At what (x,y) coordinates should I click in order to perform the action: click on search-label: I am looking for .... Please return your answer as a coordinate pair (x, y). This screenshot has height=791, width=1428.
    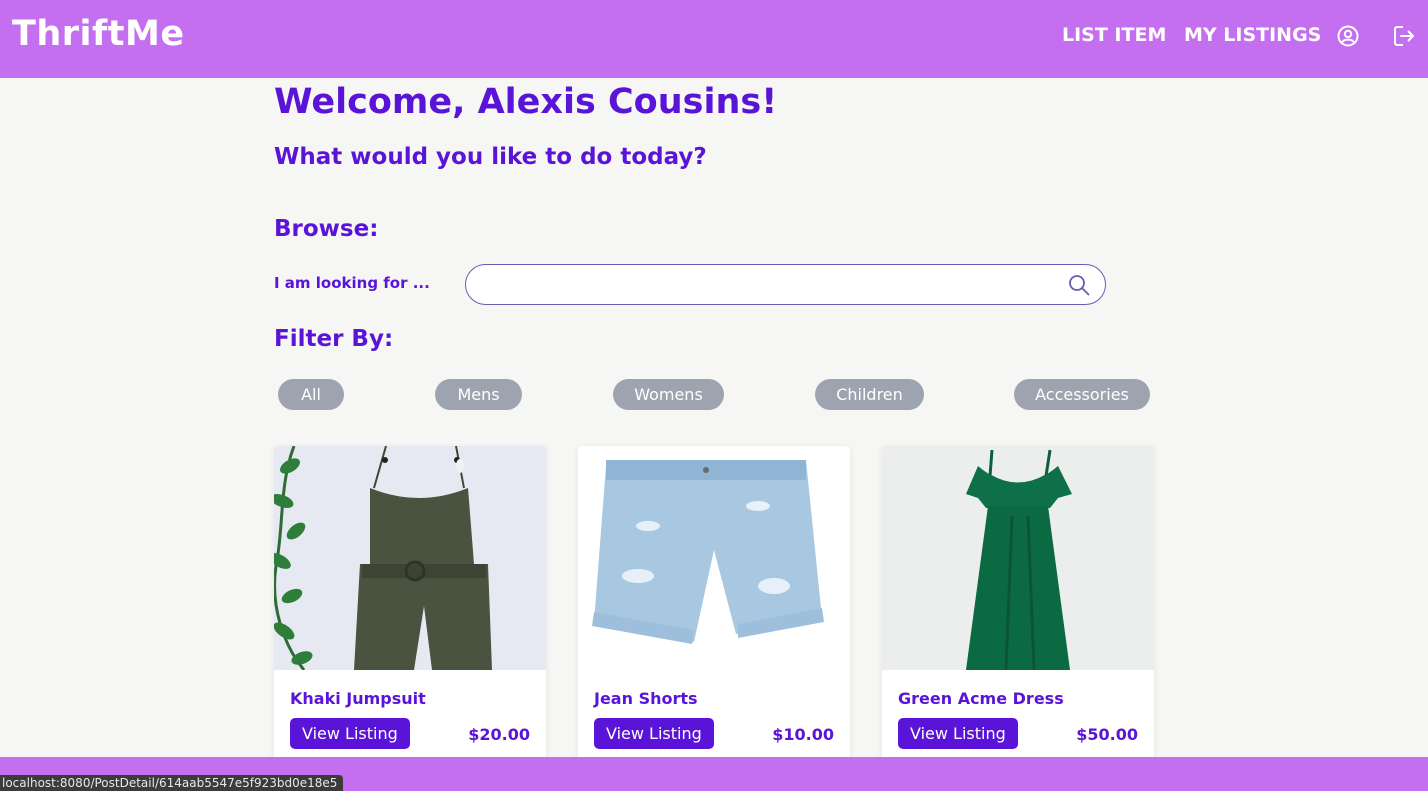
    Looking at the image, I should click on (352, 283).